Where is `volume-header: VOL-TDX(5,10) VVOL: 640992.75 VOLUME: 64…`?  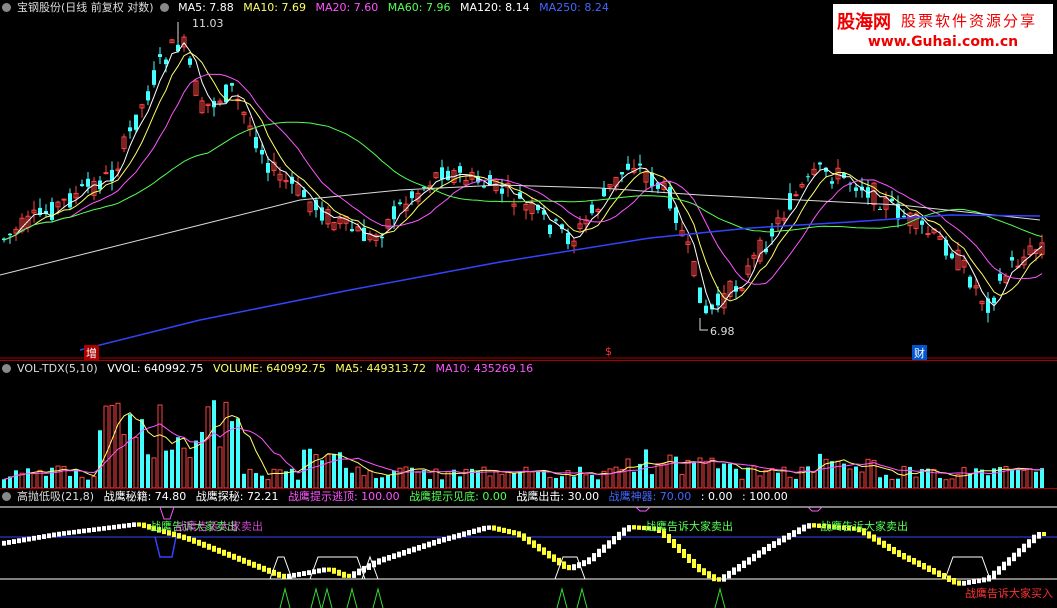
volume-header: VOL-TDX(5,10) VVOL: 640992.75 VOLUME: 64… is located at coordinates (269, 368).